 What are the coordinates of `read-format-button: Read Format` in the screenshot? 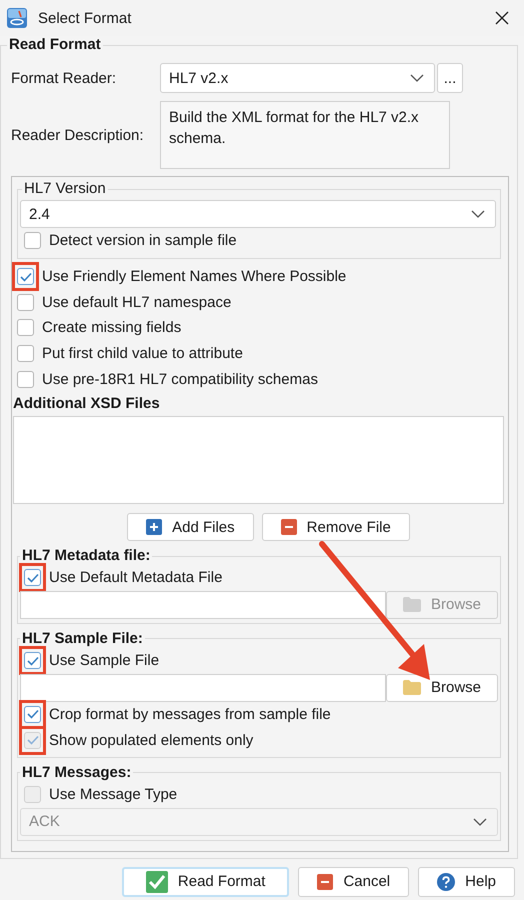 It's located at (206, 881).